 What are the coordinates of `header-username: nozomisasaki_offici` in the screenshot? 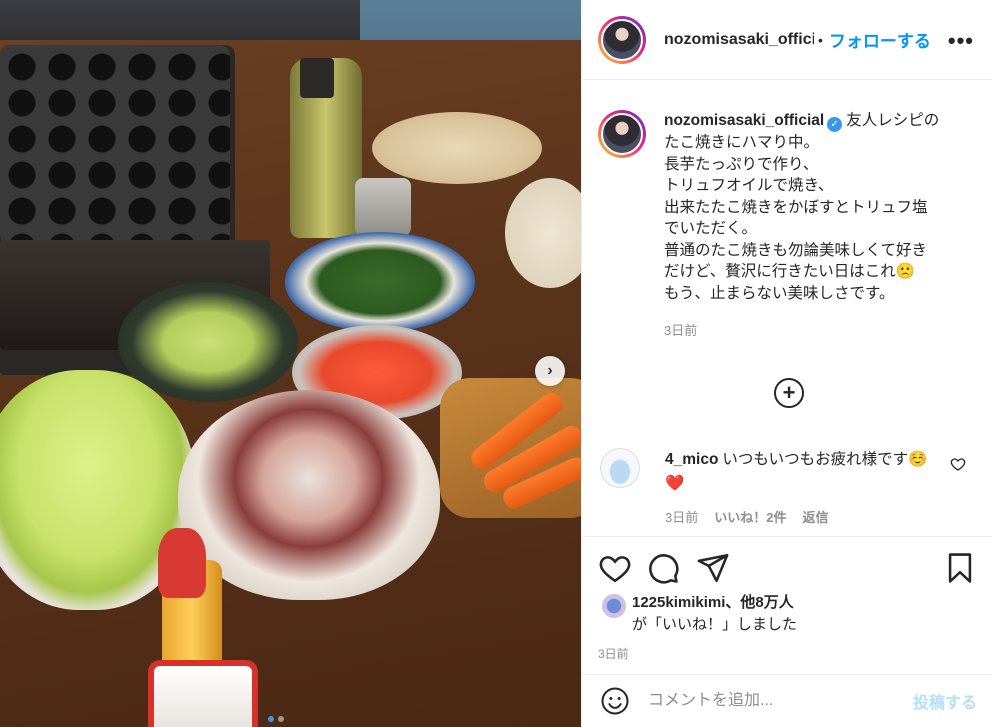 It's located at (739, 40).